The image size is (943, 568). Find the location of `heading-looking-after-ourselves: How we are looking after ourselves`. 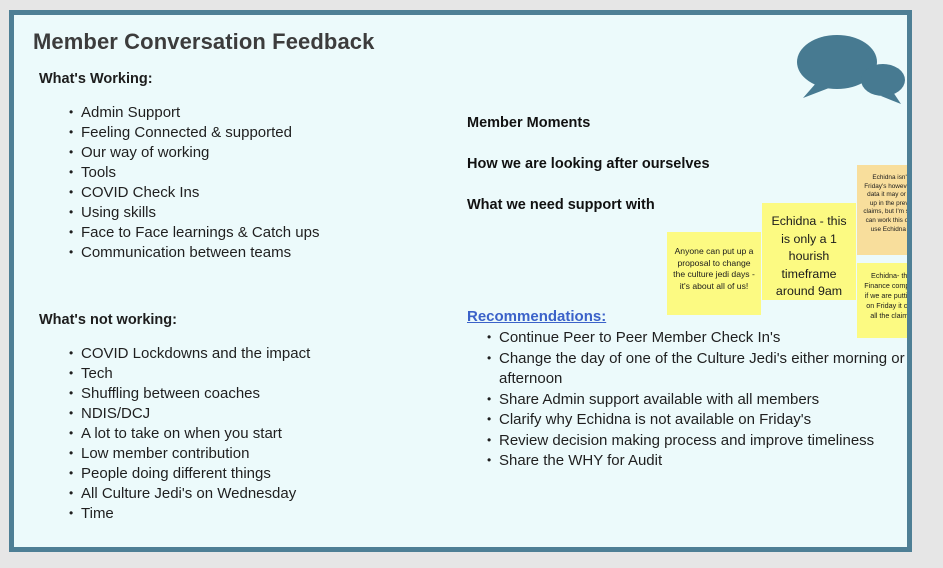

heading-looking-after-ourselves: How we are looking after ourselves is located at coordinates (588, 164).